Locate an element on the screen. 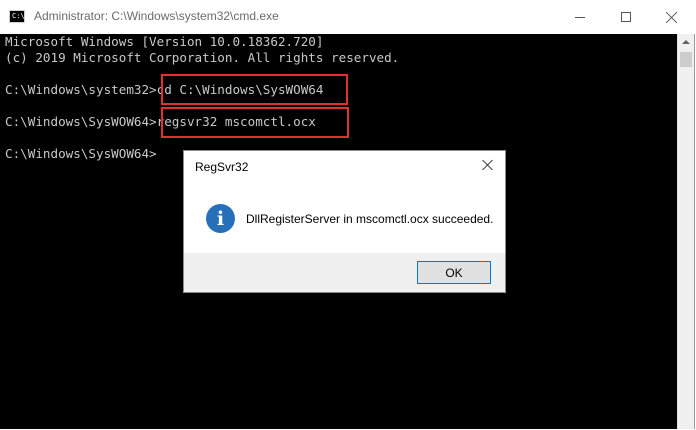 The height and width of the screenshot is (430, 696). ok-button: OK is located at coordinates (454, 272).